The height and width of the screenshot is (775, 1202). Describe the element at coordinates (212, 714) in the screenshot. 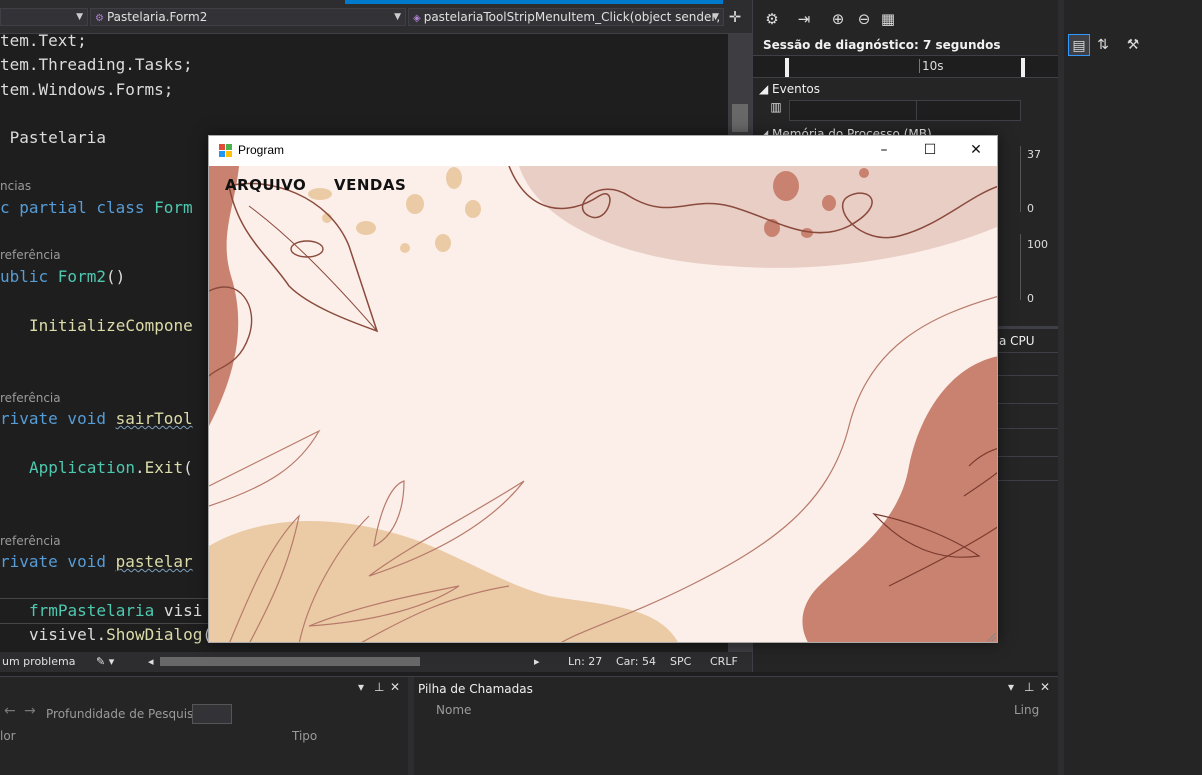

I see `search-depth-dropdown` at that location.